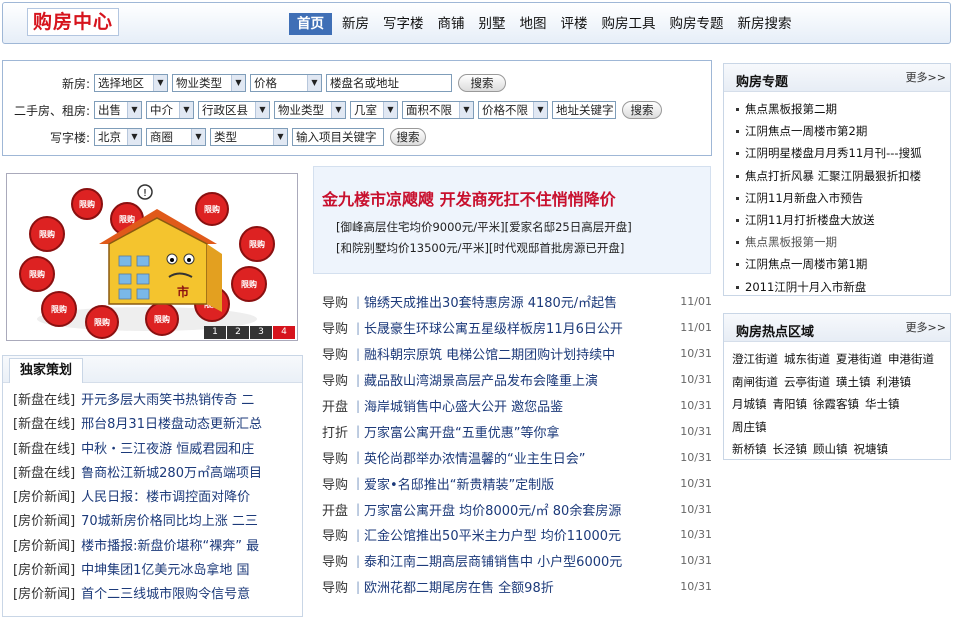 The width and height of the screenshot is (953, 622). Describe the element at coordinates (170, 110) in the screenshot. I see `agent-select: 中介 ▼` at that location.